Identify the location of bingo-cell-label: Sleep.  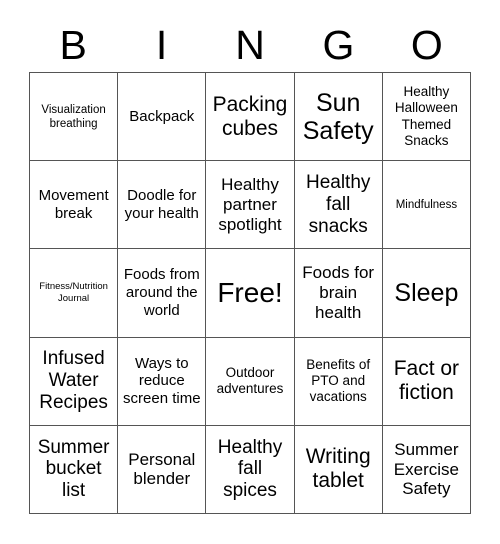
(426, 292).